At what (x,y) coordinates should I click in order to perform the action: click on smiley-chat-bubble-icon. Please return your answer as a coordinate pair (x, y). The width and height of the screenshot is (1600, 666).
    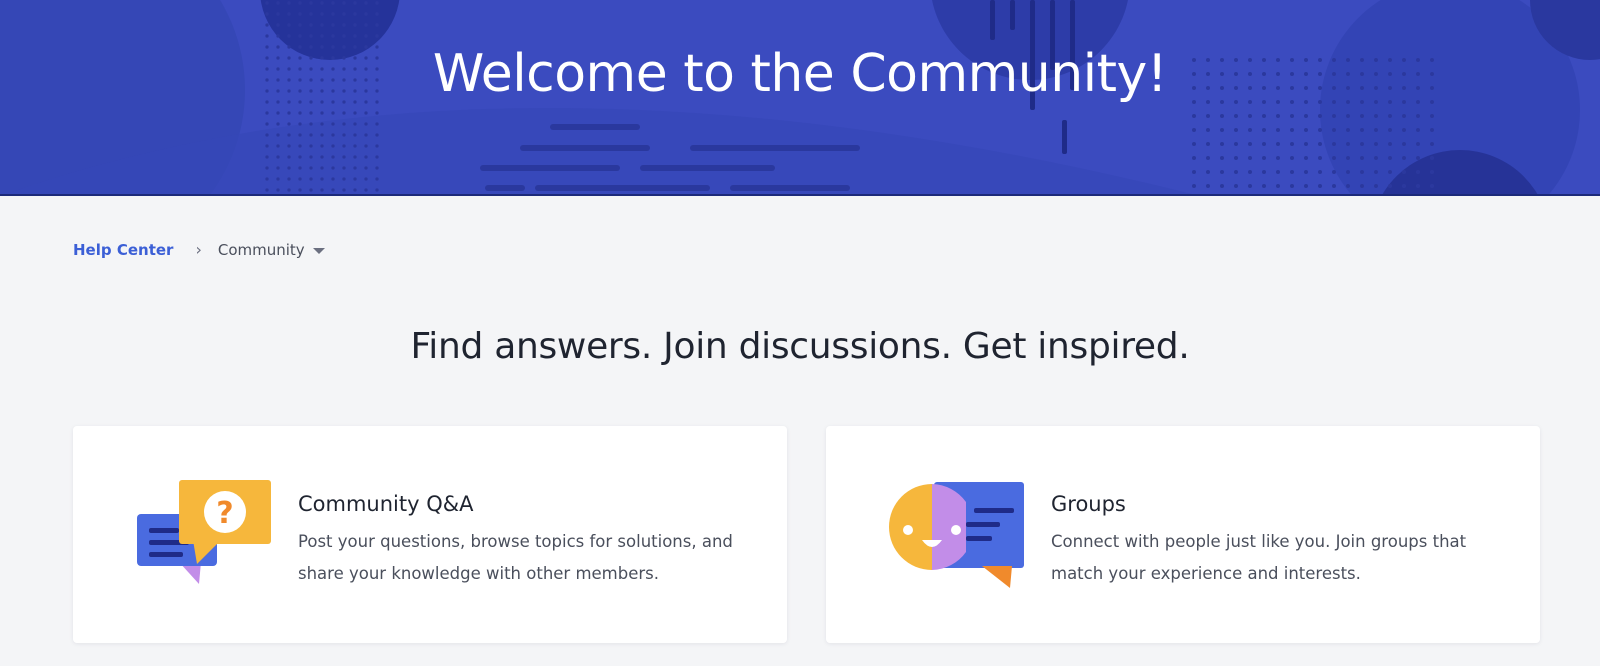
    Looking at the image, I should click on (956, 535).